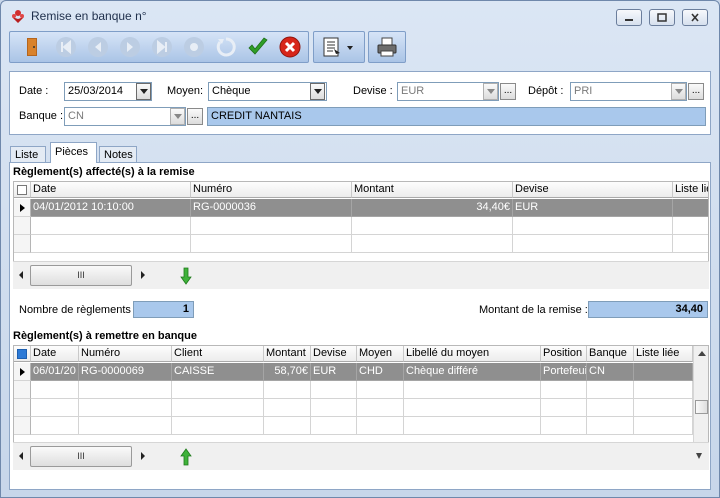  I want to click on pending-grid-vertical-scrollbar, so click(700, 394).